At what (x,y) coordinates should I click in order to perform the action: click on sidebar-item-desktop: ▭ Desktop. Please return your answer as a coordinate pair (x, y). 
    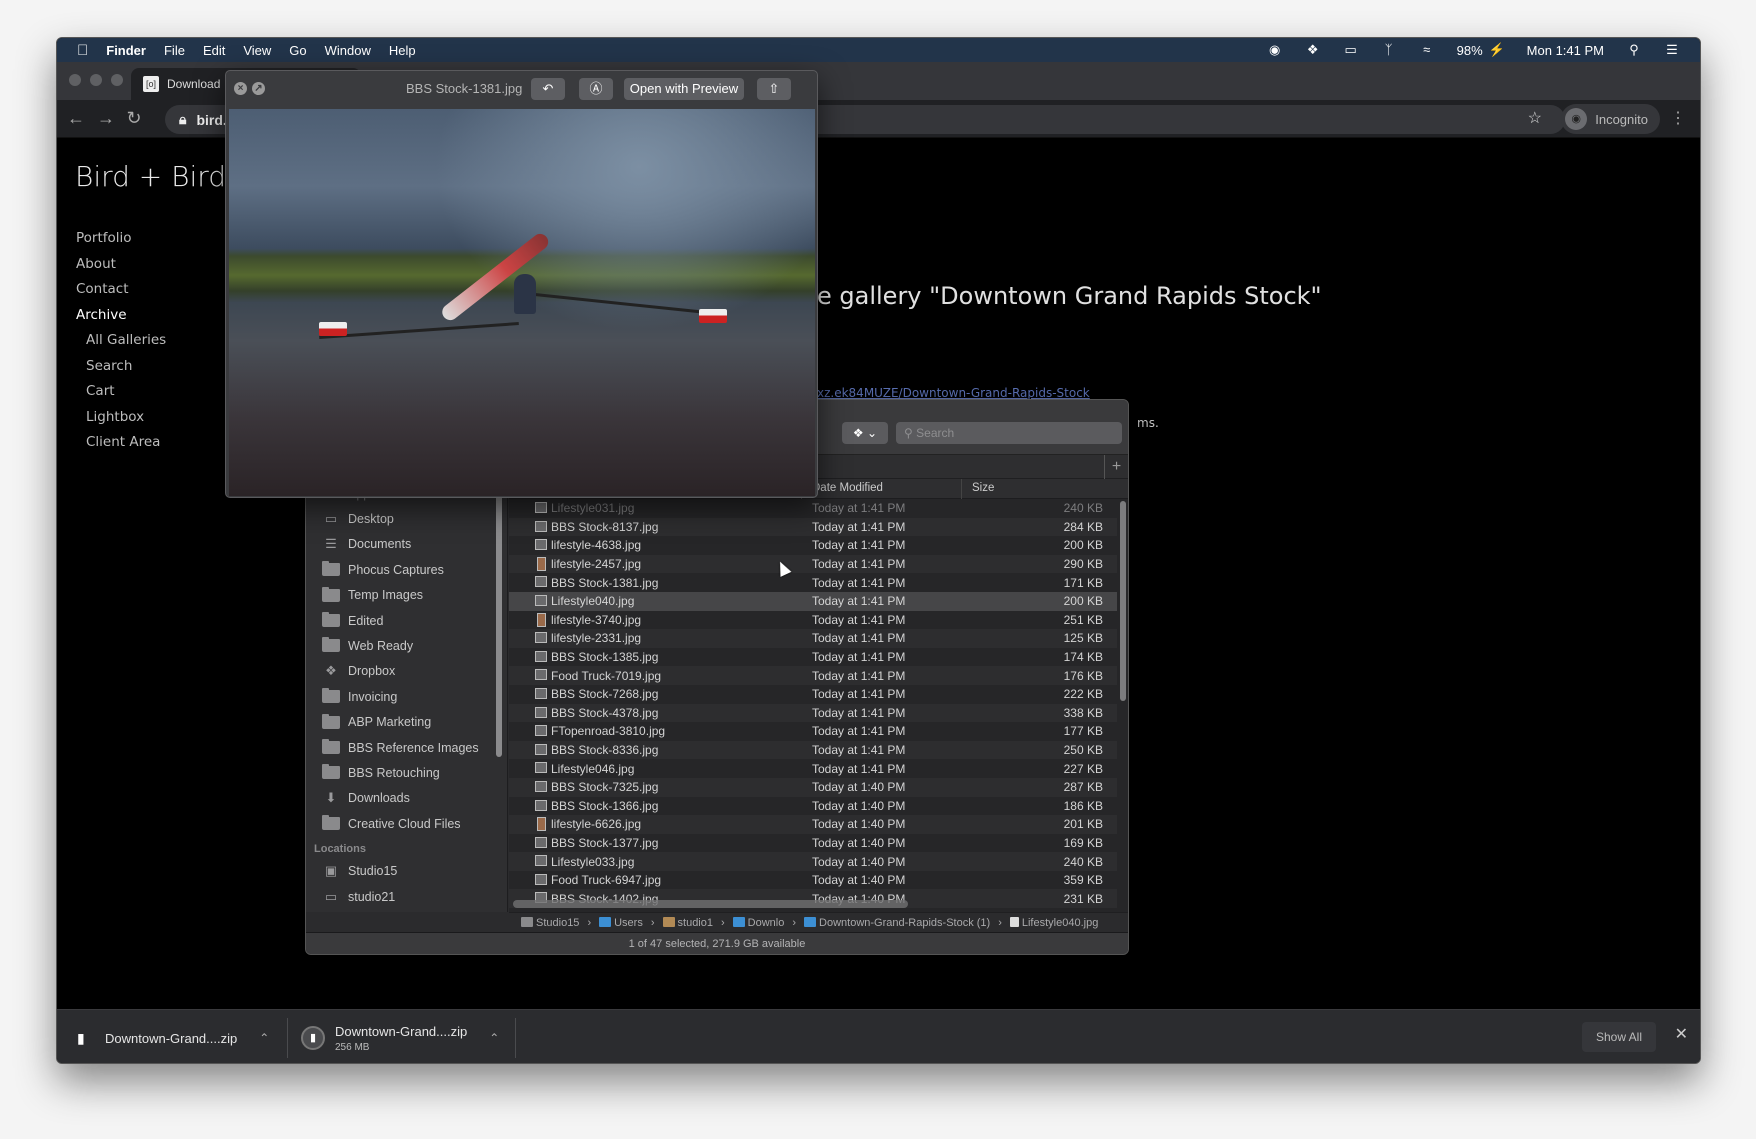
    Looking at the image, I should click on (358, 518).